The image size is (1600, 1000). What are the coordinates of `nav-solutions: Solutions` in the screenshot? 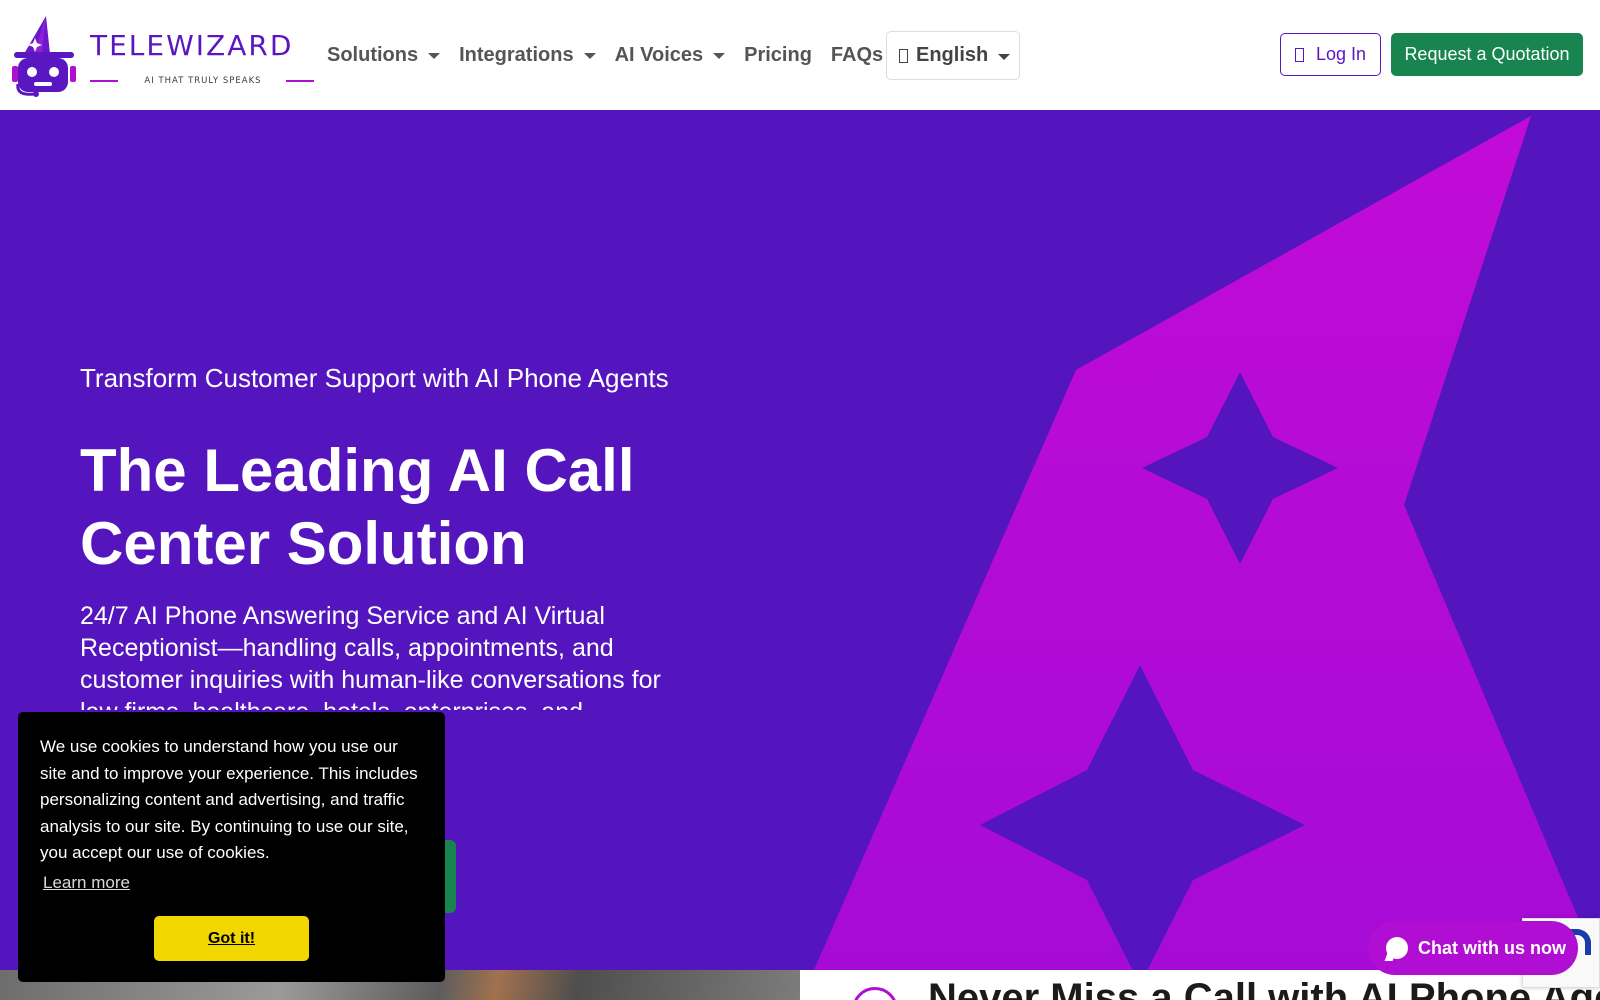 It's located at (384, 55).